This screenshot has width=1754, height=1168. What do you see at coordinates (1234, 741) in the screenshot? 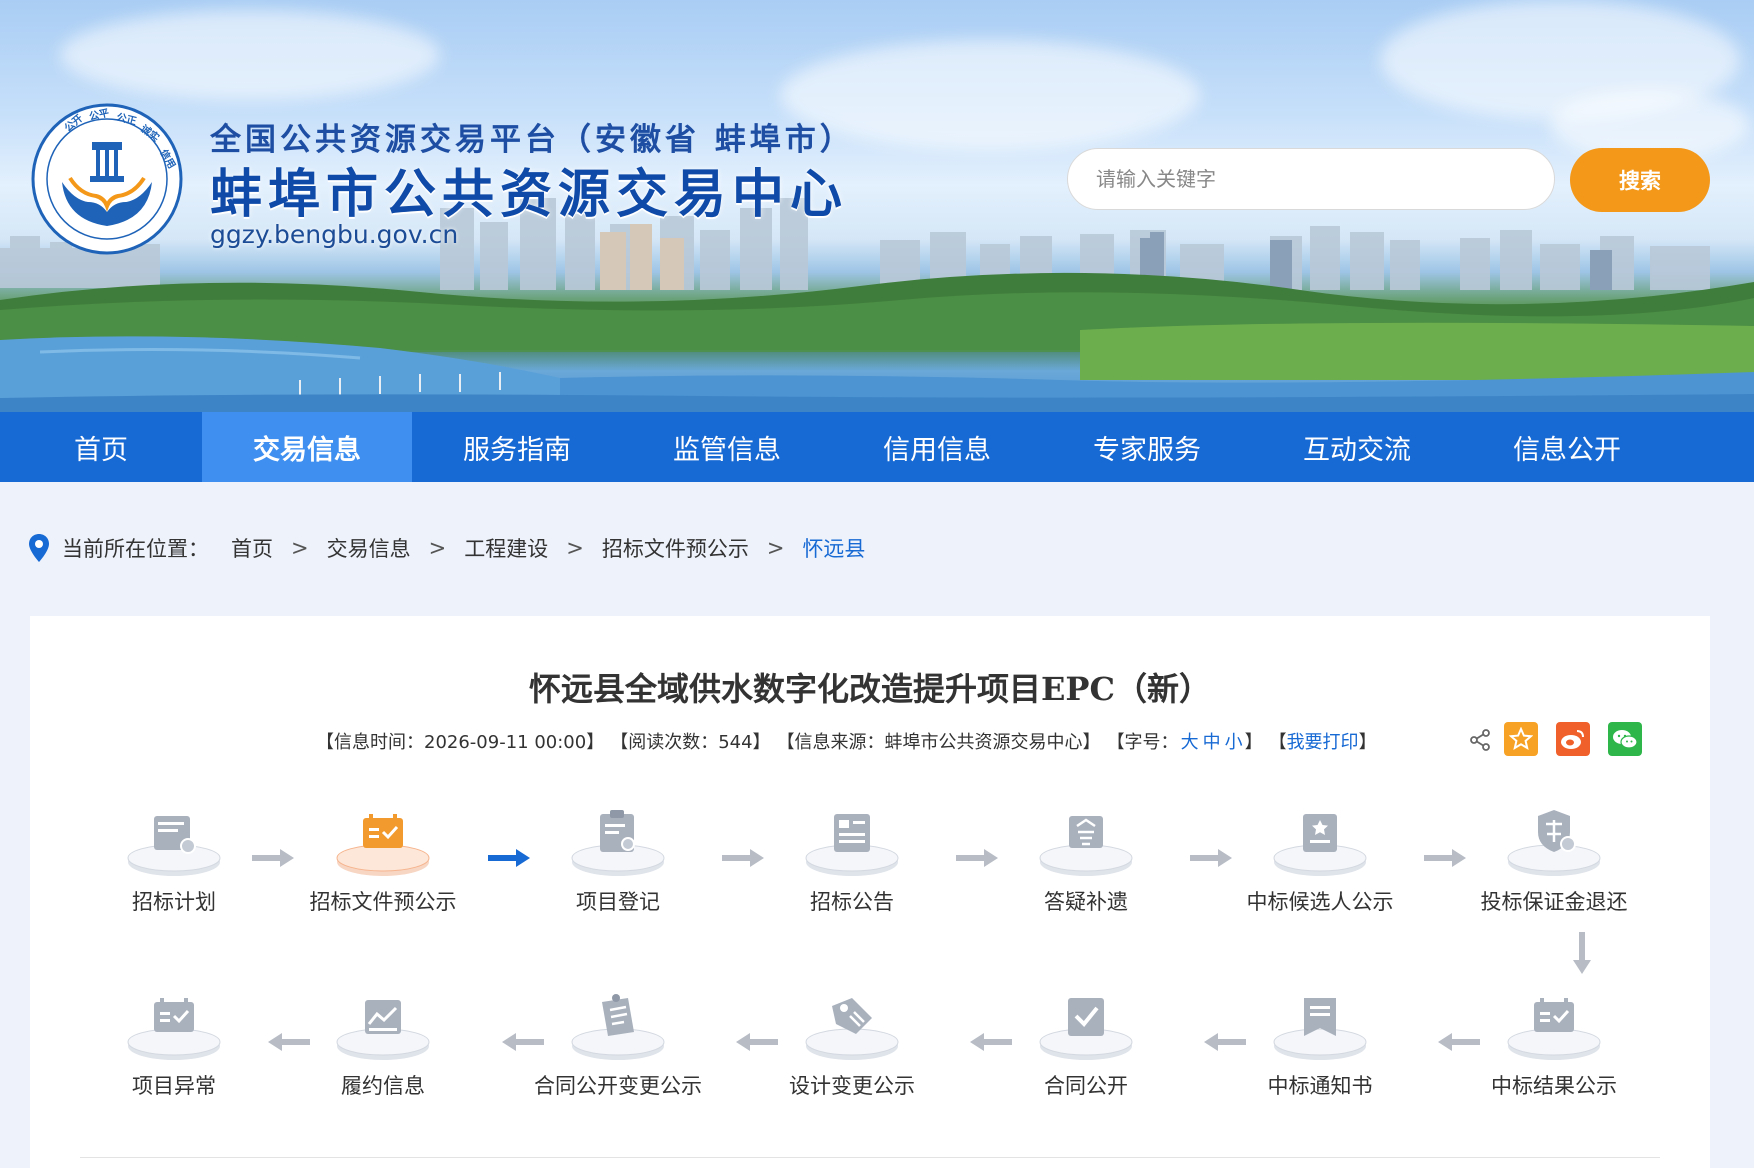
I see `font-size-small: 小` at bounding box center [1234, 741].